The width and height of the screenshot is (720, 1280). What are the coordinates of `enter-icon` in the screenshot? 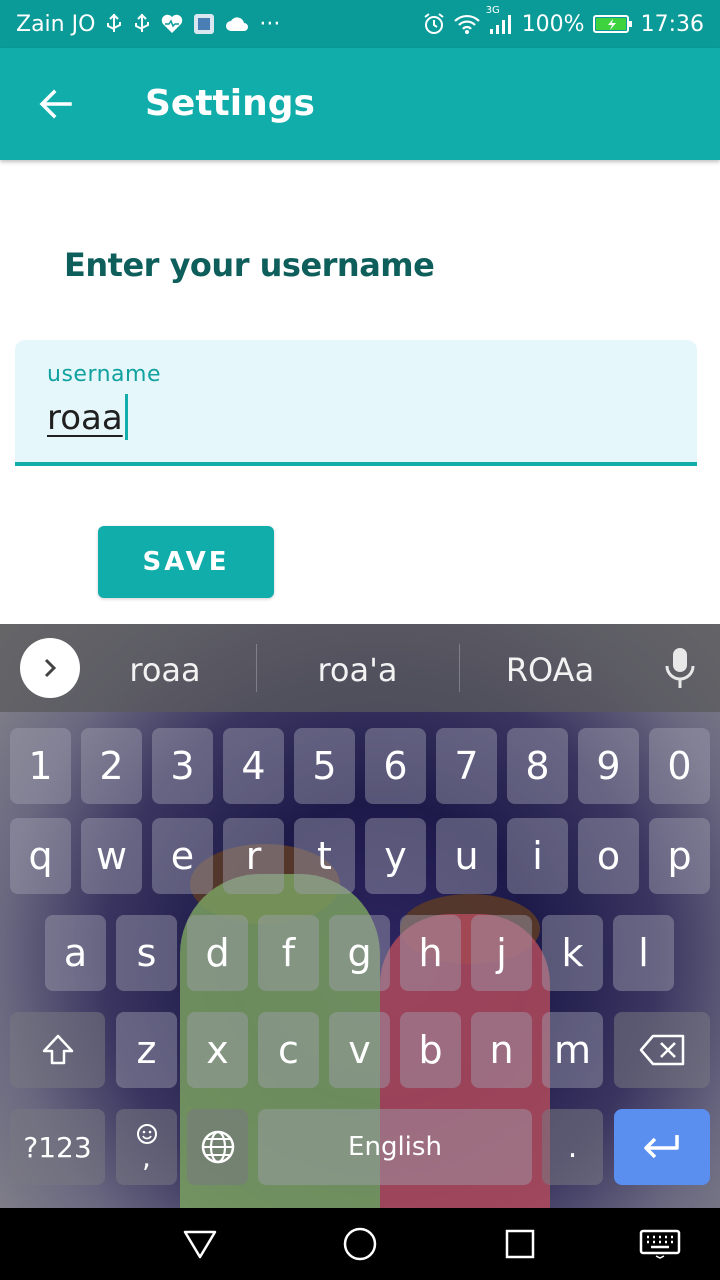 It's located at (661, 1147).